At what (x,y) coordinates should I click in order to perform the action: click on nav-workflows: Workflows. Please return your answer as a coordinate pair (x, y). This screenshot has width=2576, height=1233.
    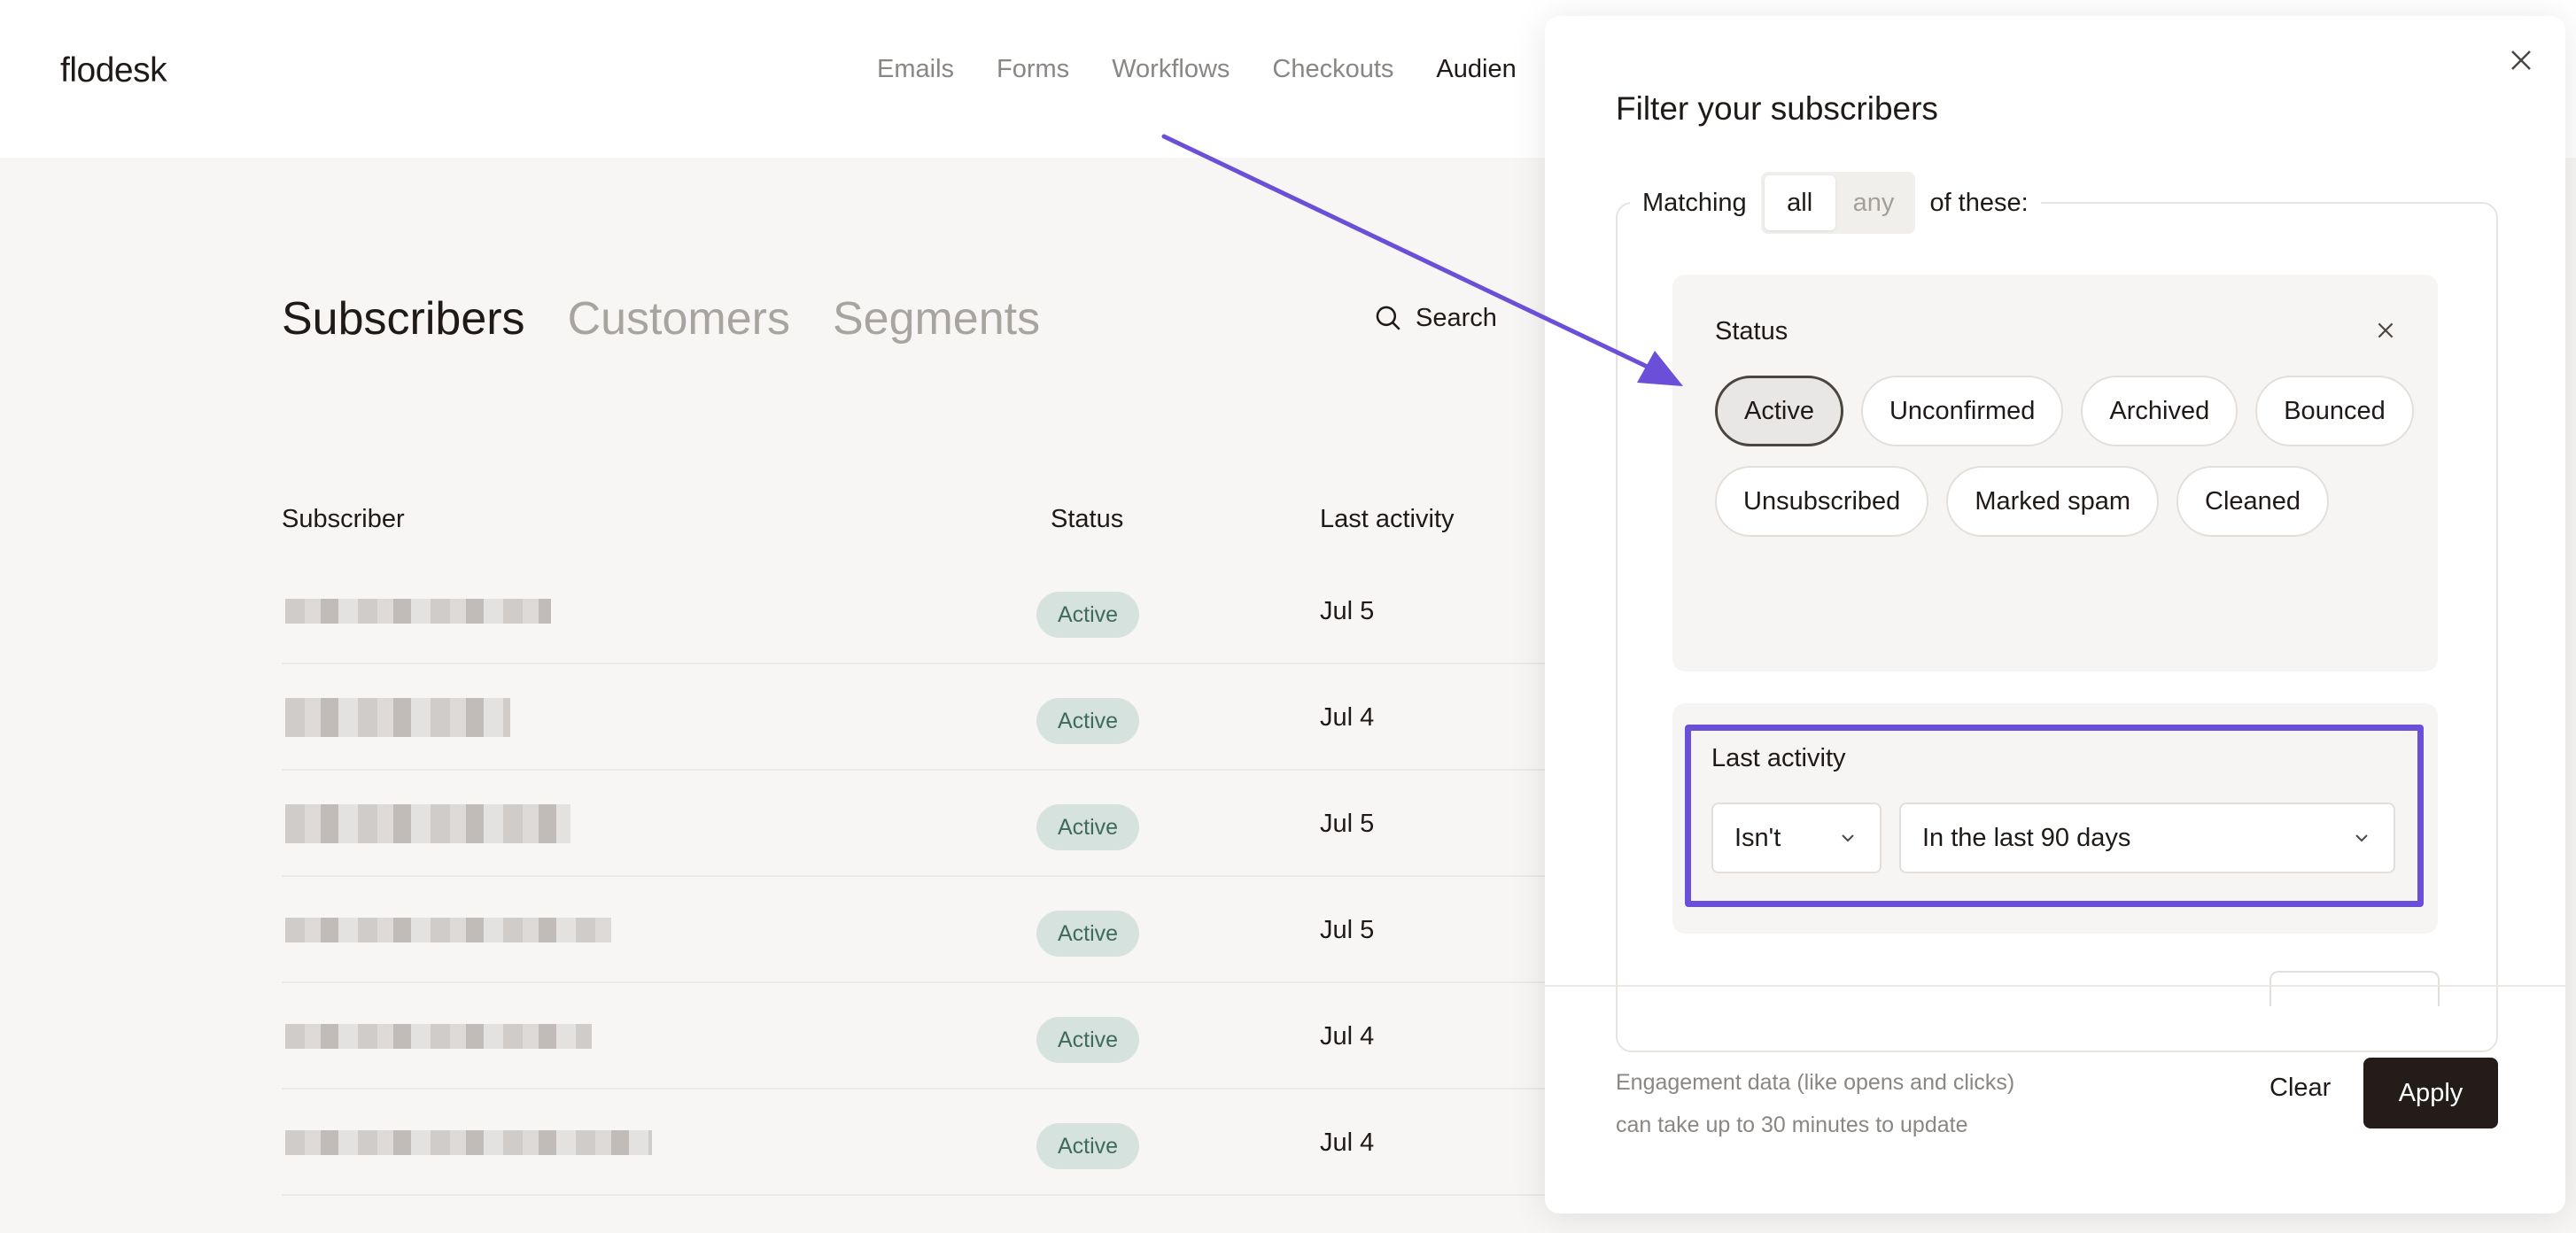
    Looking at the image, I should click on (1171, 69).